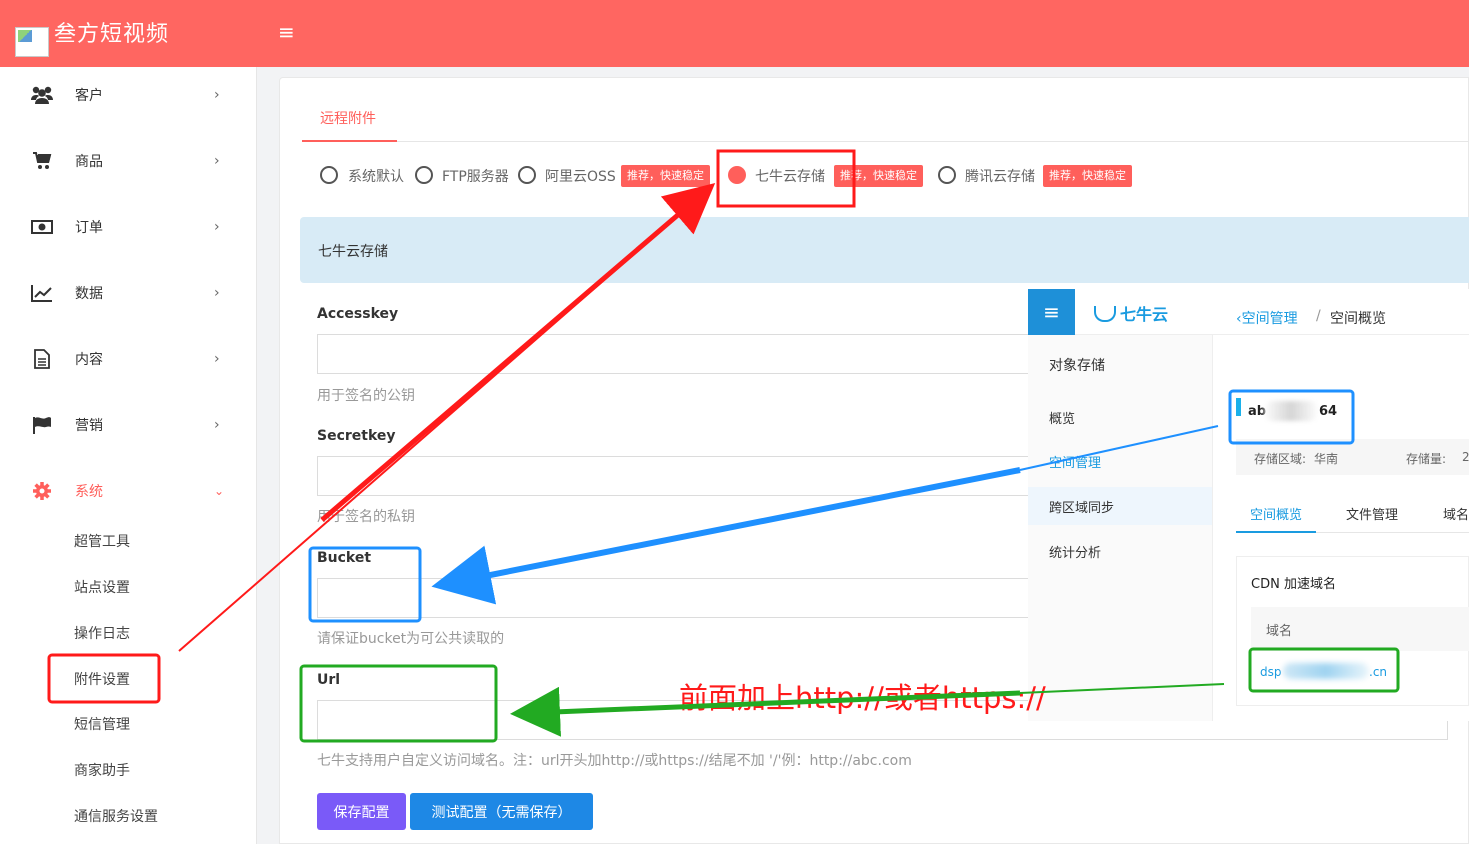  What do you see at coordinates (580, 177) in the screenshot?
I see `radio-label: 阿里云OSS` at bounding box center [580, 177].